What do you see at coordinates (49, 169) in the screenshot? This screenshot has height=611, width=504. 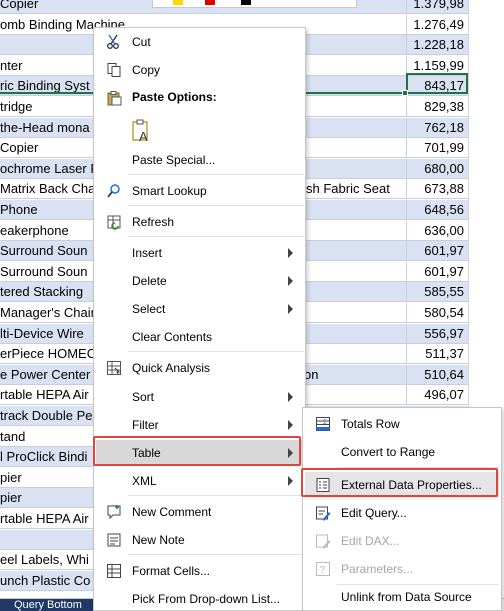 I see `product-name-cell: ochrome Laser F` at bounding box center [49, 169].